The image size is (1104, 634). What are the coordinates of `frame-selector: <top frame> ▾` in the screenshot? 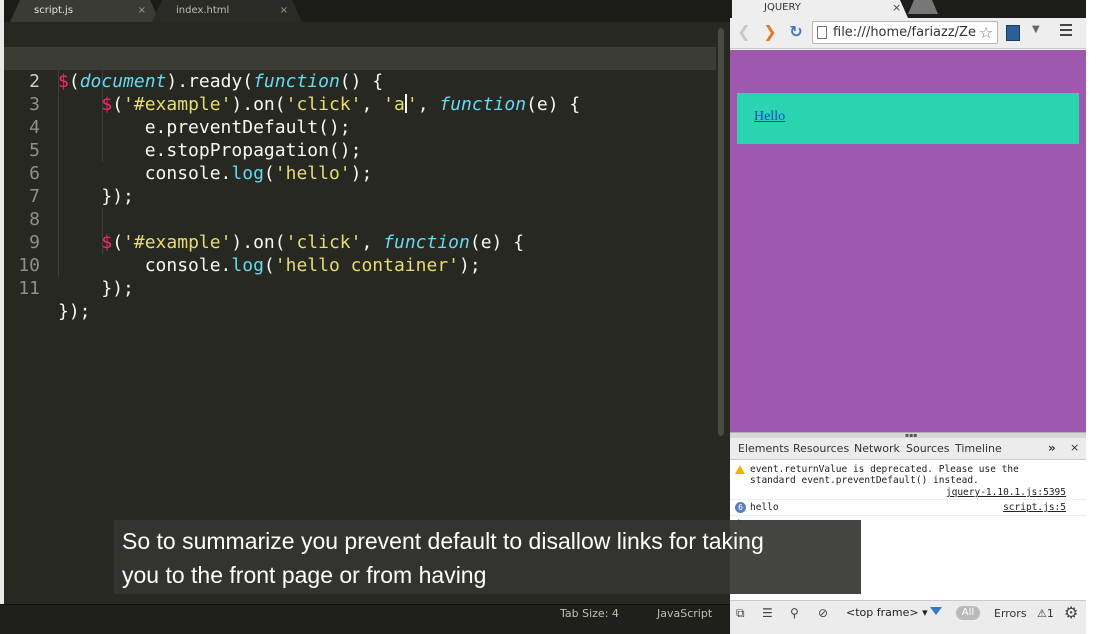 It's located at (887, 612).